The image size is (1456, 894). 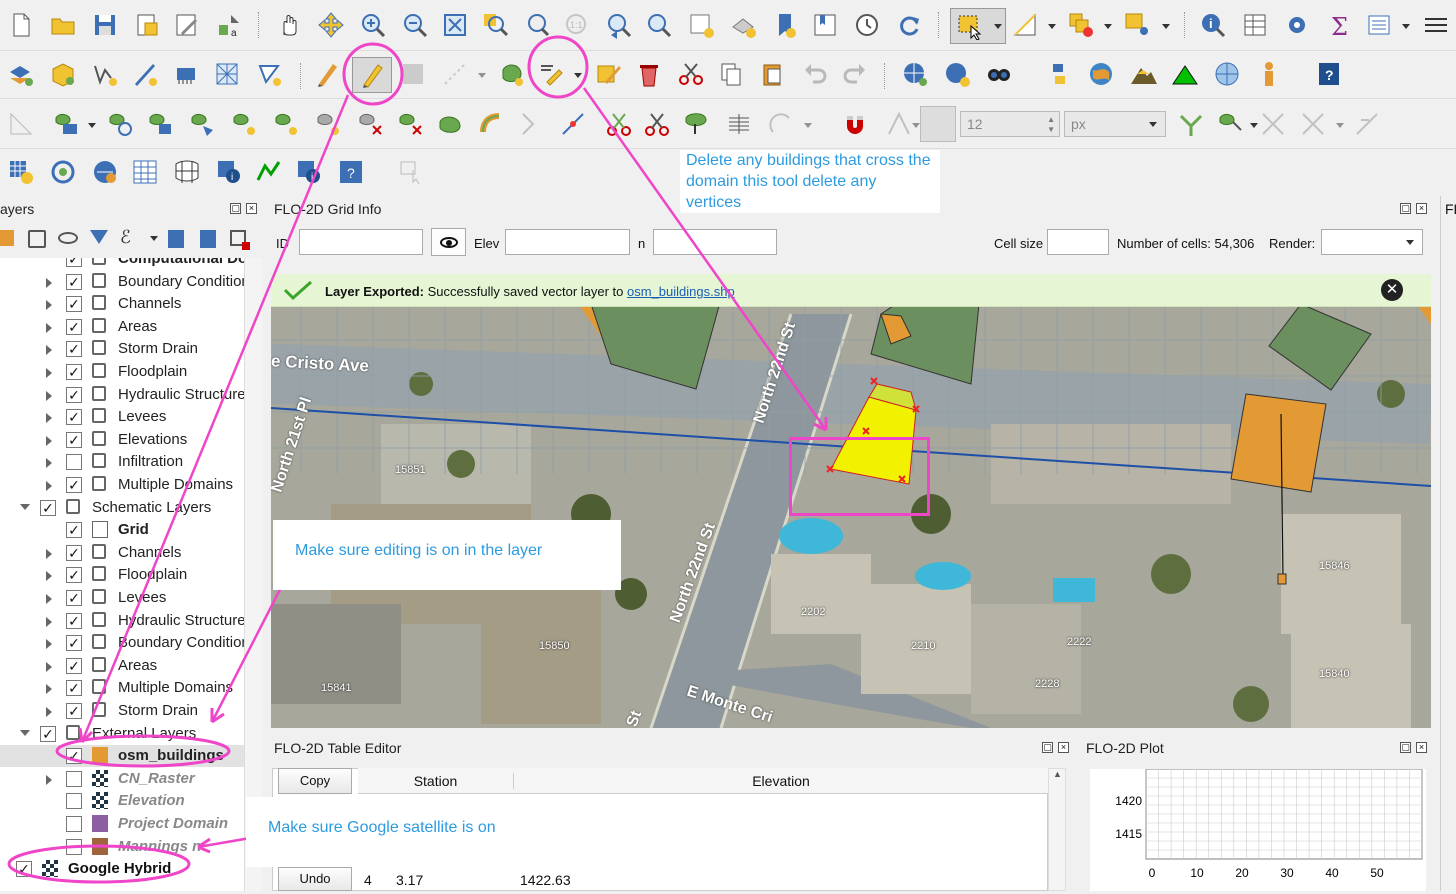 I want to click on layer-checkbox, so click(x=74, y=824).